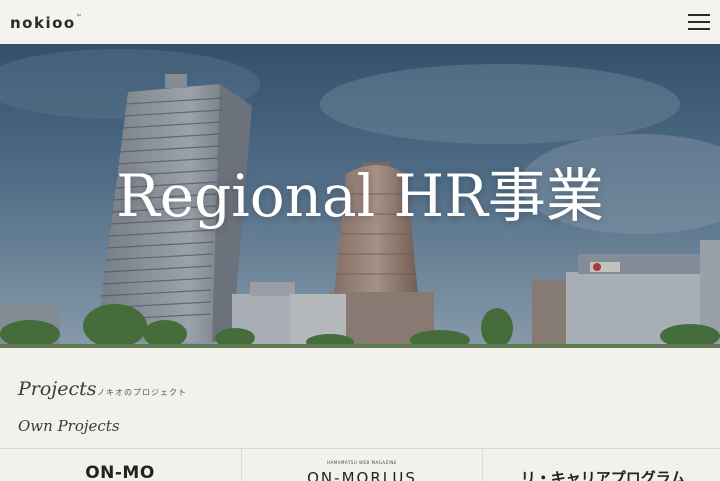 This screenshot has width=720, height=481. What do you see at coordinates (57, 389) in the screenshot?
I see `projects-heading: Projects` at bounding box center [57, 389].